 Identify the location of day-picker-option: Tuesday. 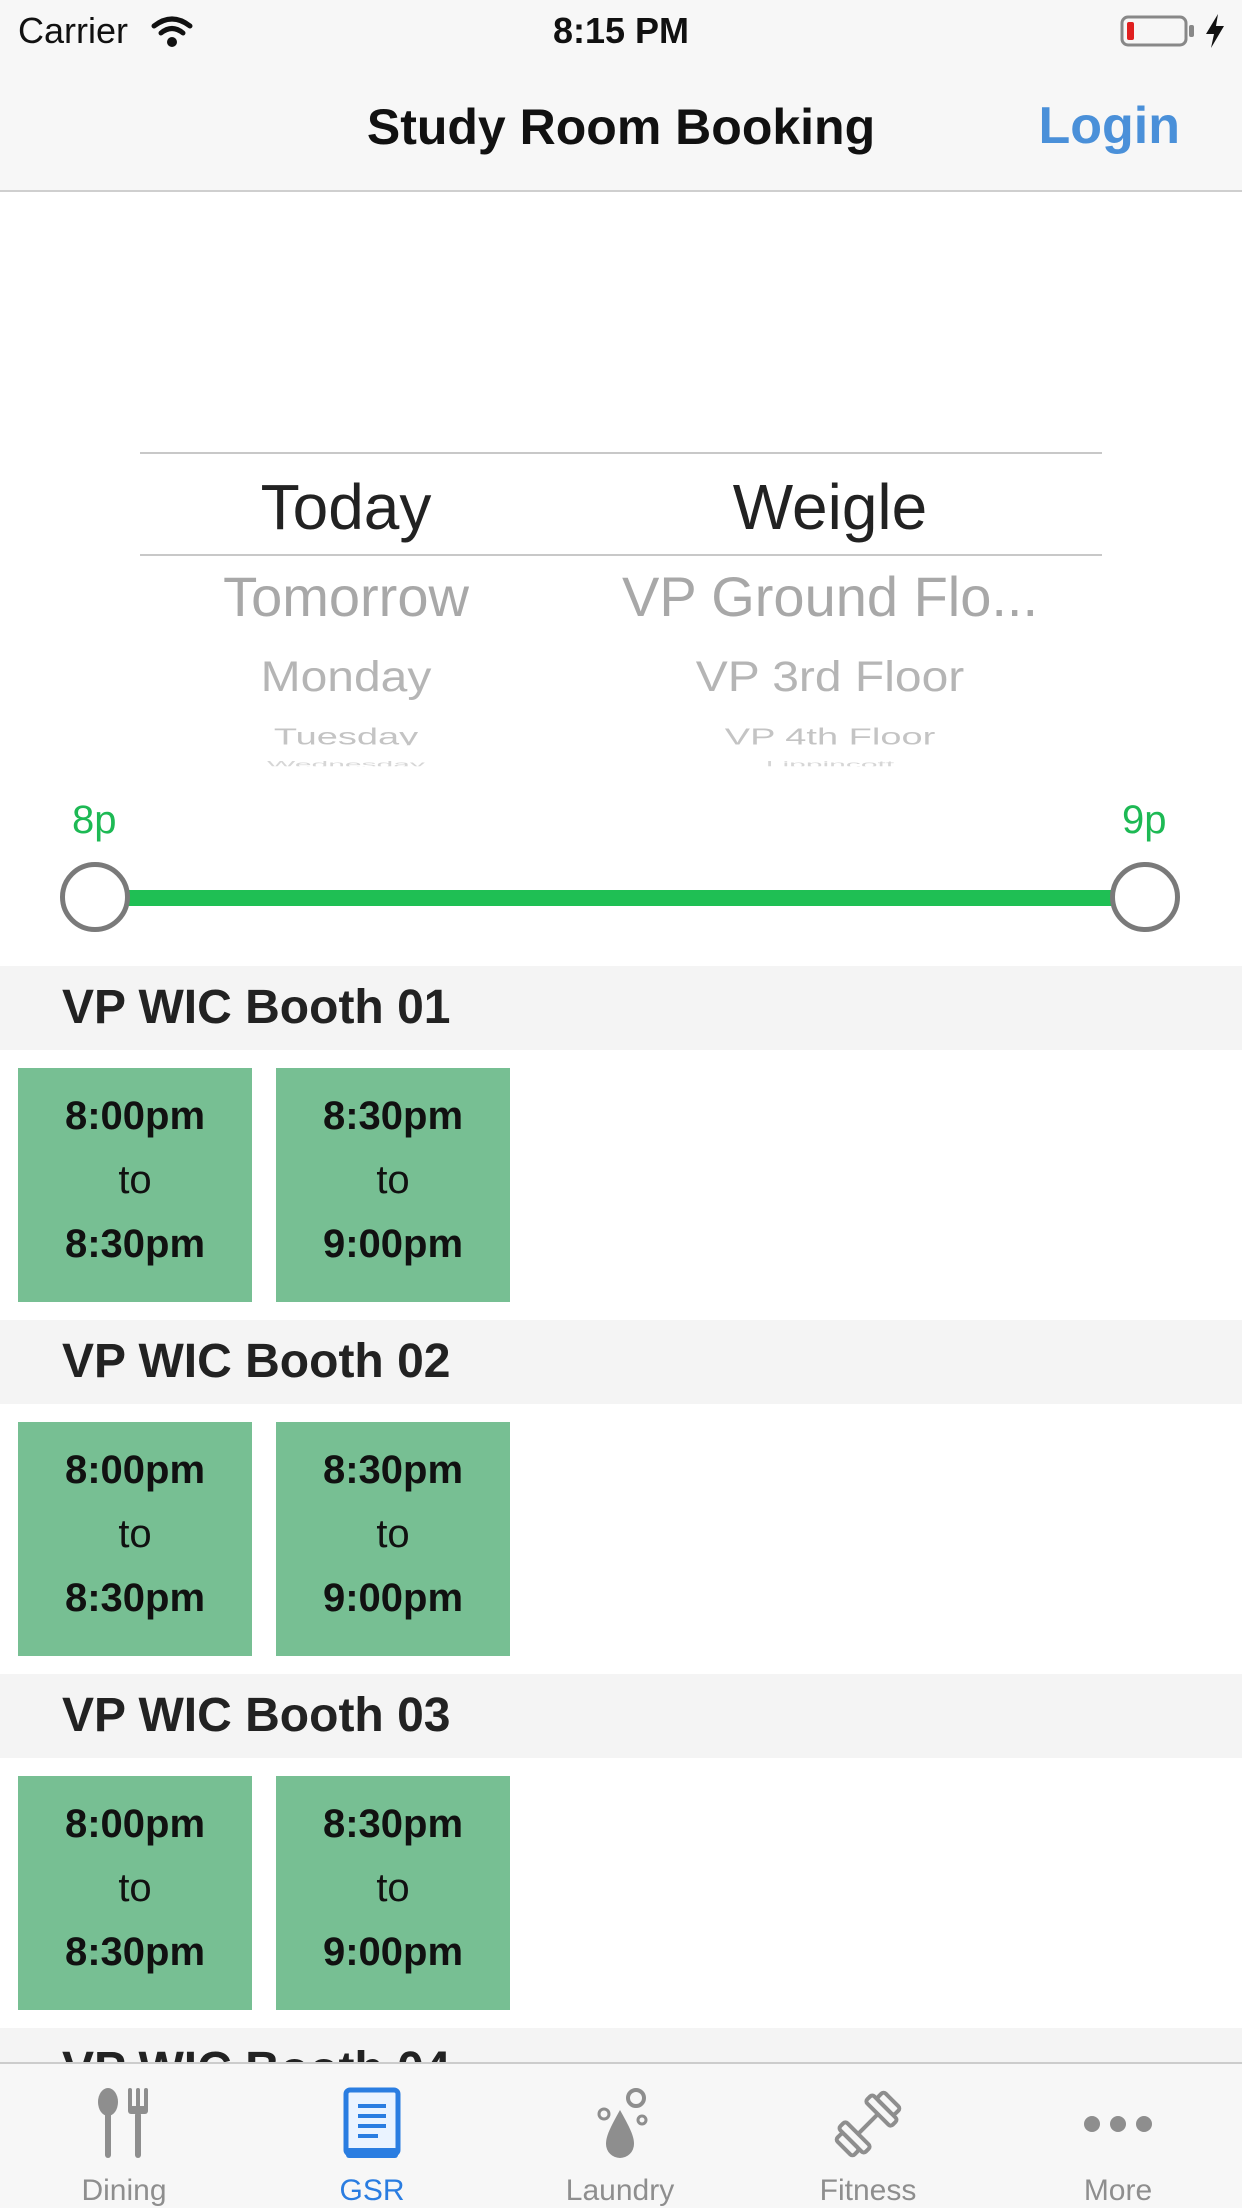
(346, 735).